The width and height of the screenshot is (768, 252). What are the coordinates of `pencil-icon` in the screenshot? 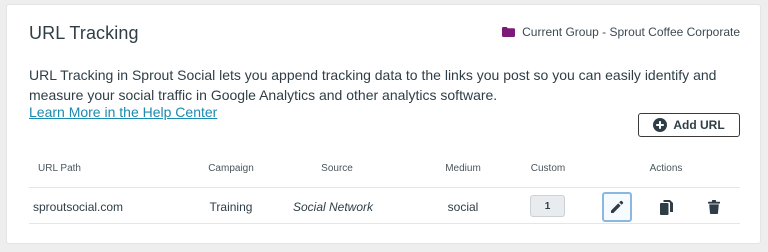 It's located at (617, 207).